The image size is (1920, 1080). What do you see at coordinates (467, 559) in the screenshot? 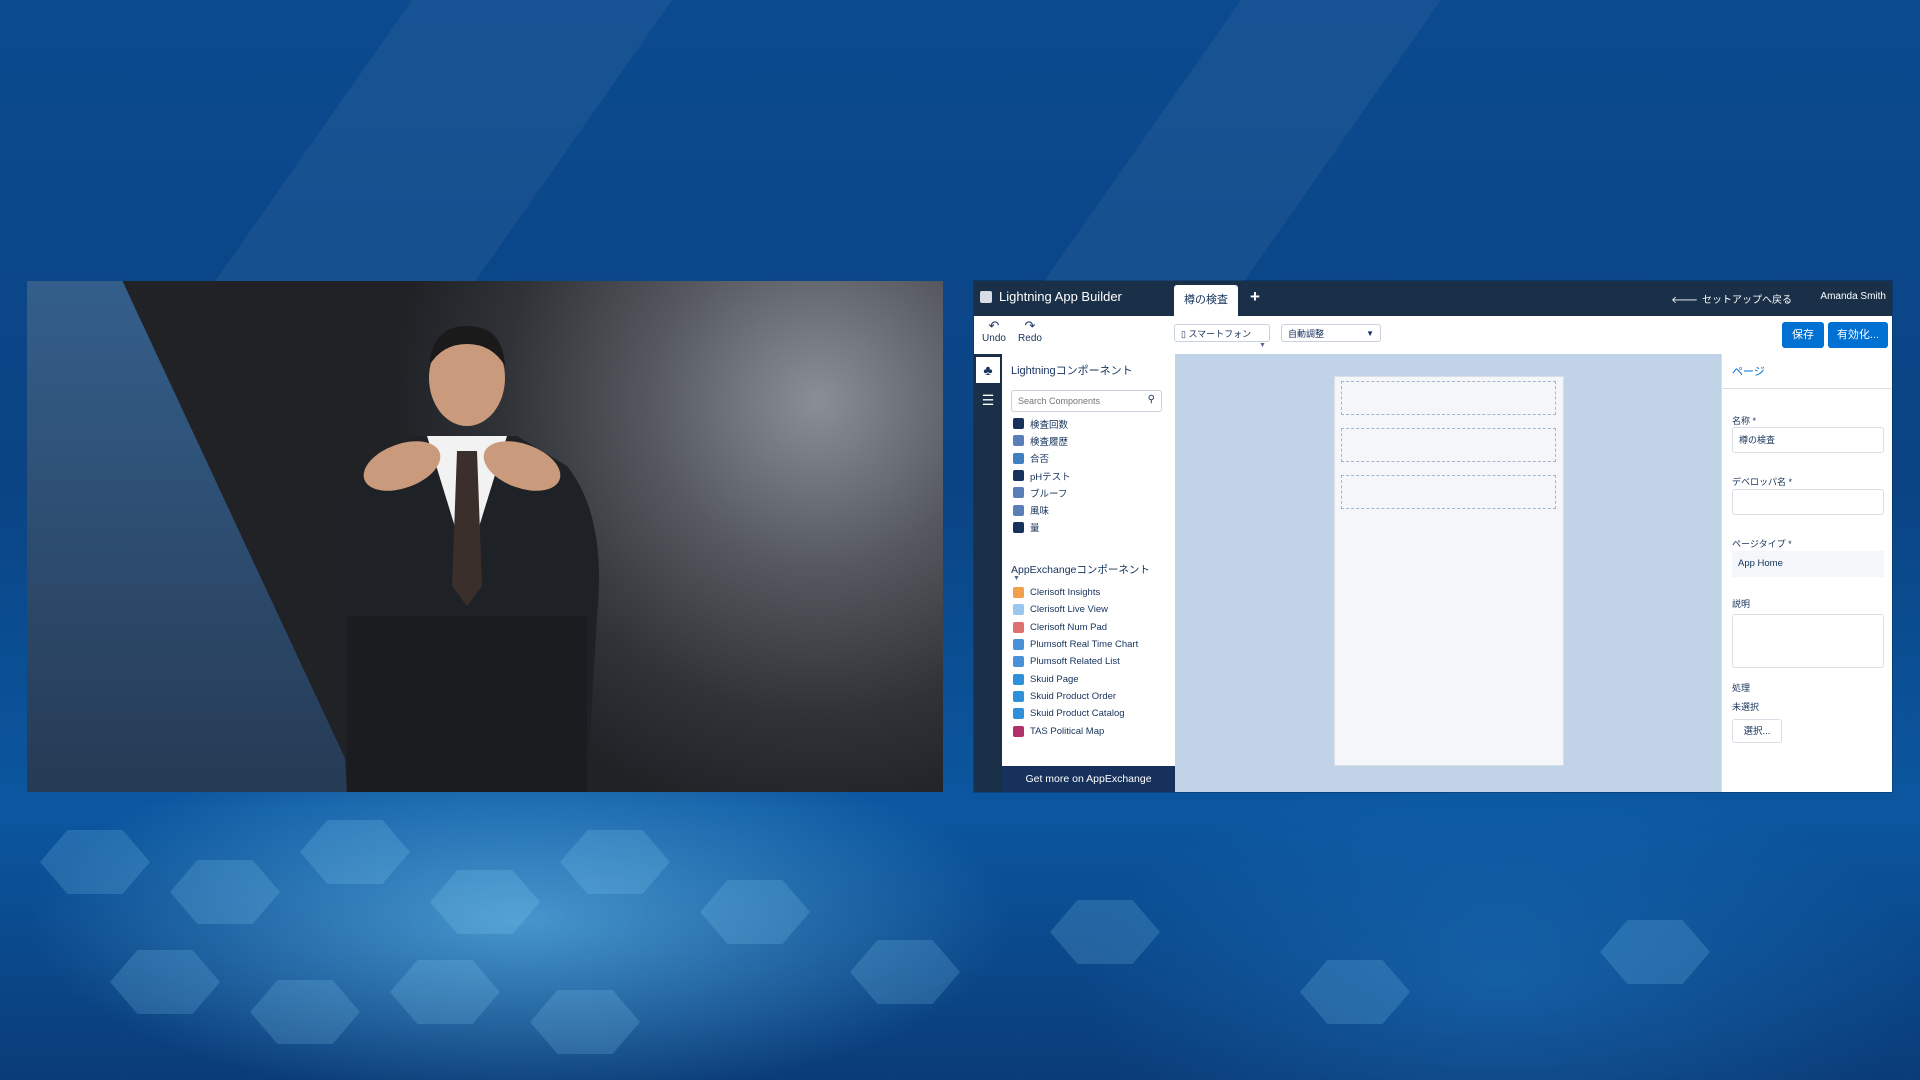
I see `speaker-figure` at bounding box center [467, 559].